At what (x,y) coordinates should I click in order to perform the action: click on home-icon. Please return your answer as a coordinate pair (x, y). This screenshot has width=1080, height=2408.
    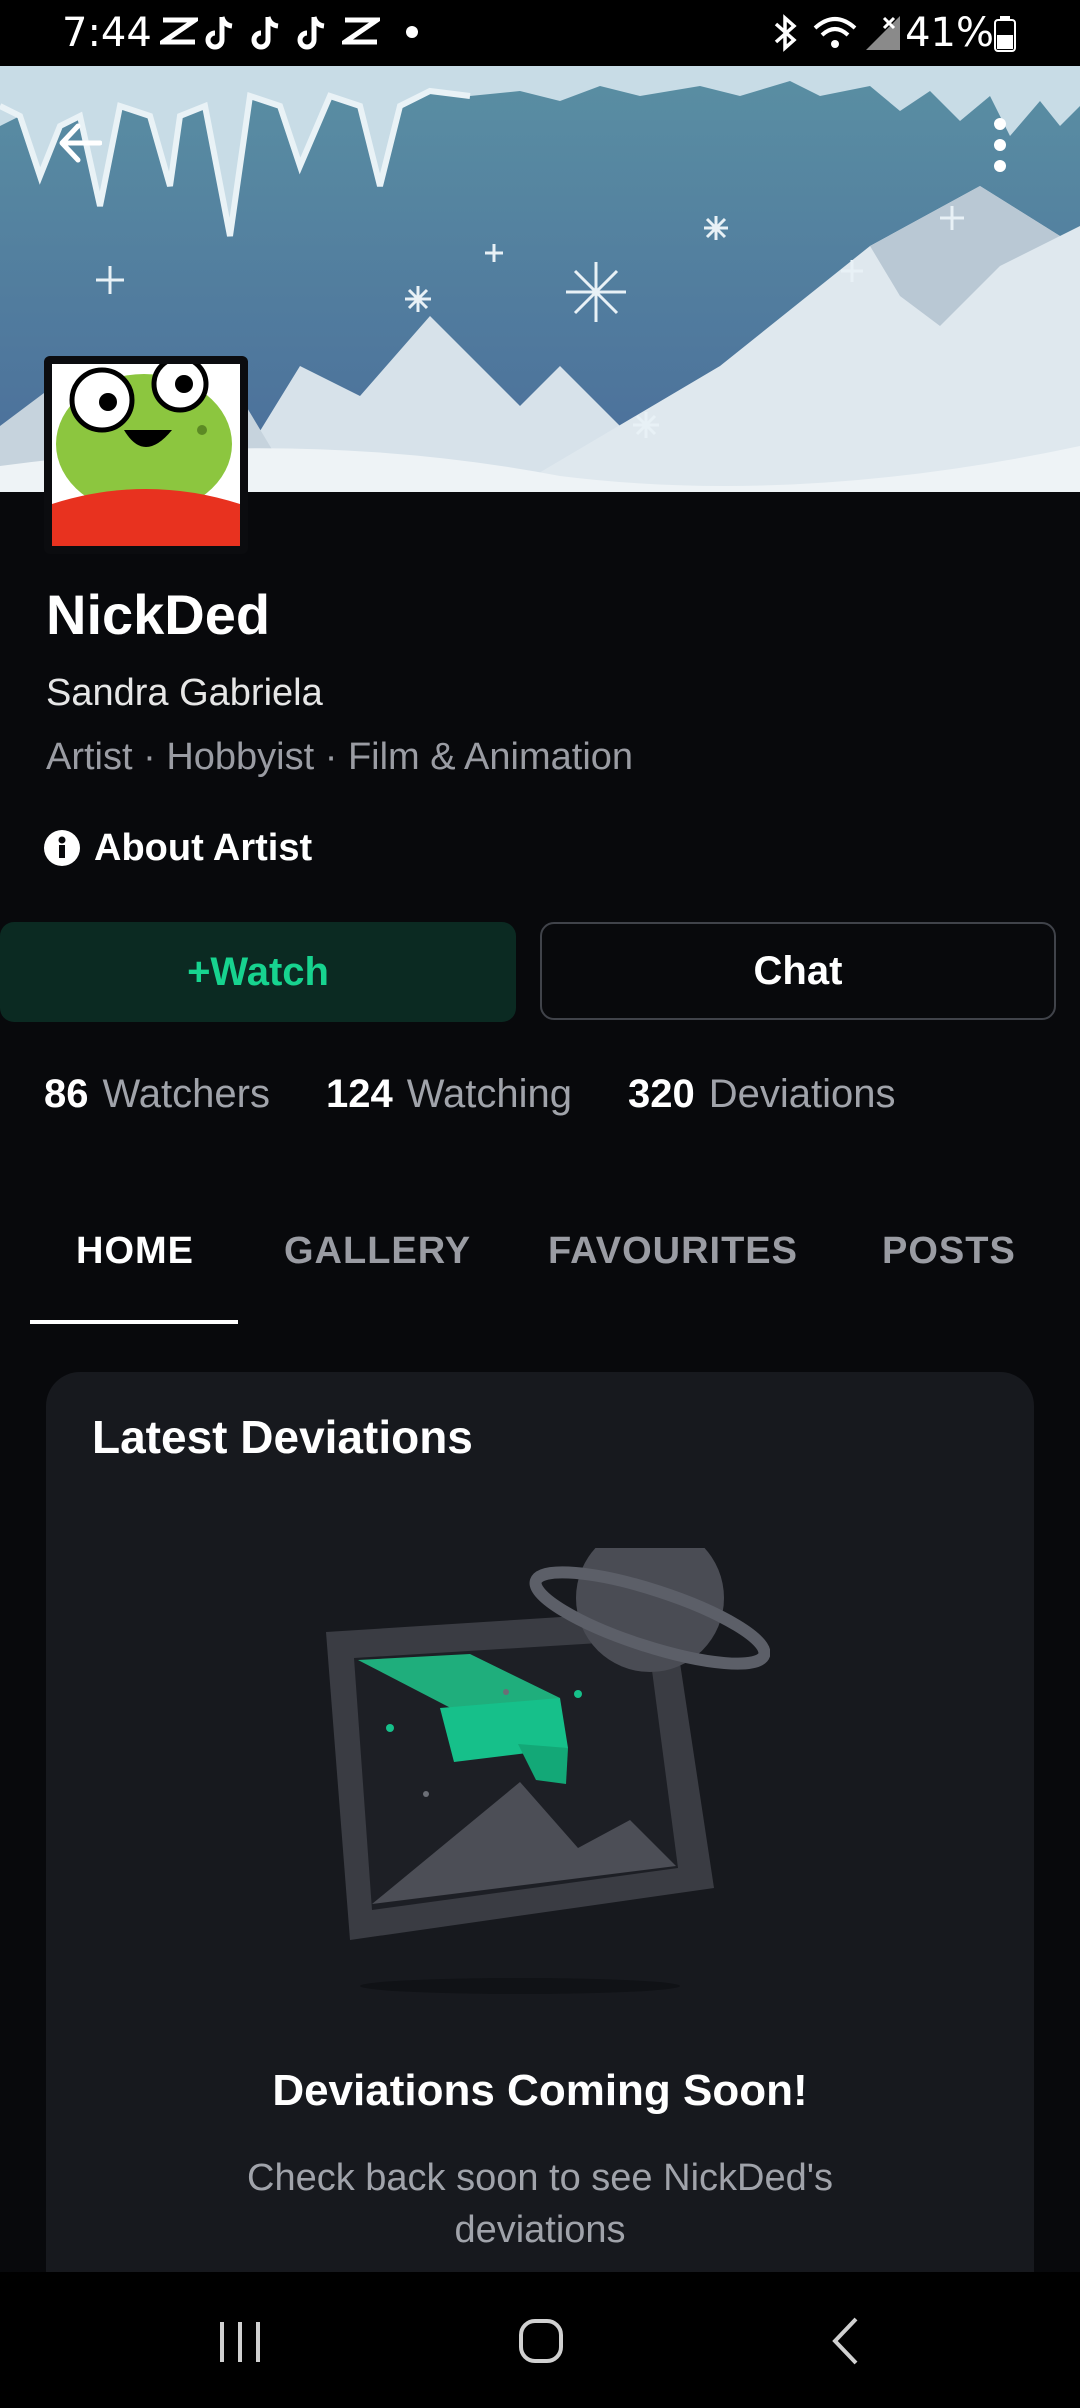
    Looking at the image, I should click on (541, 2341).